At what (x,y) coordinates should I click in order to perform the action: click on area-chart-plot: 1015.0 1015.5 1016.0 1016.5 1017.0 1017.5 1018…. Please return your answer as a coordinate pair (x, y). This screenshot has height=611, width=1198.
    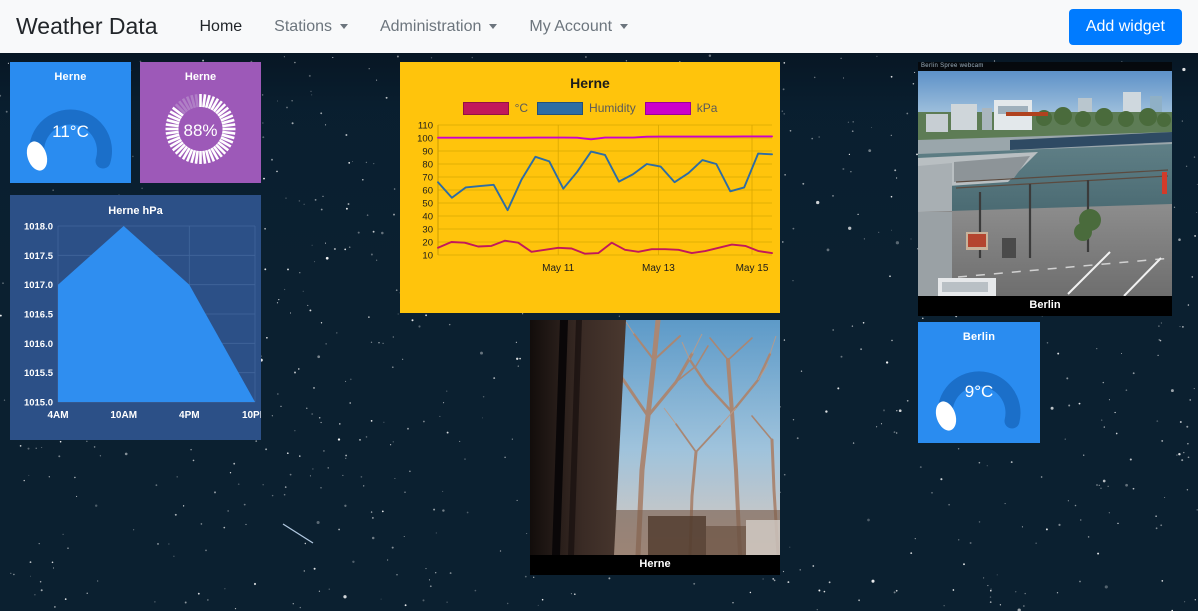
    Looking at the image, I should click on (135, 326).